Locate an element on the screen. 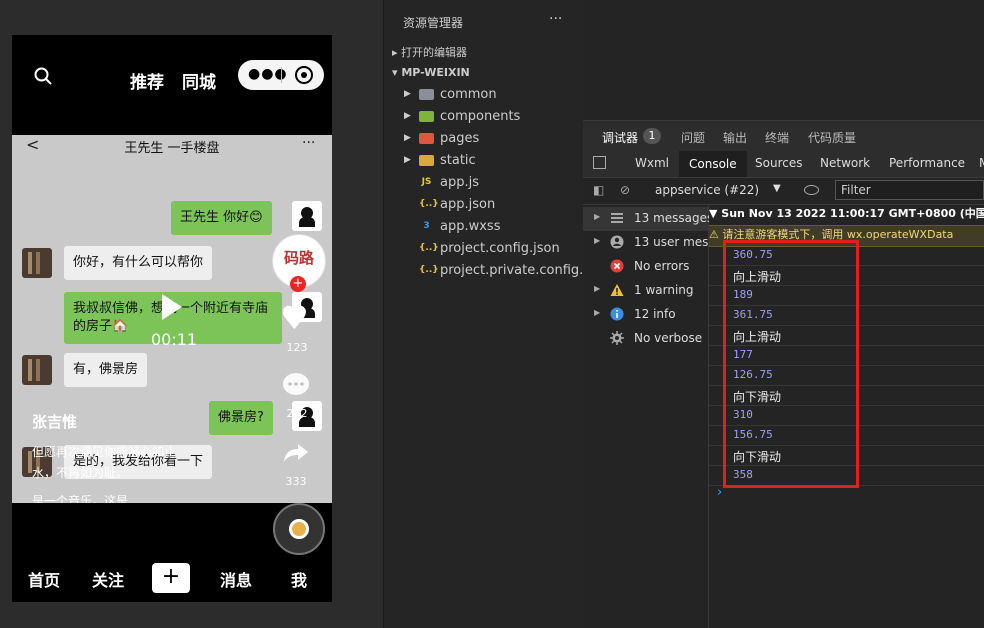 This screenshot has height=628, width=984. inspect-icon is located at coordinates (599, 162).